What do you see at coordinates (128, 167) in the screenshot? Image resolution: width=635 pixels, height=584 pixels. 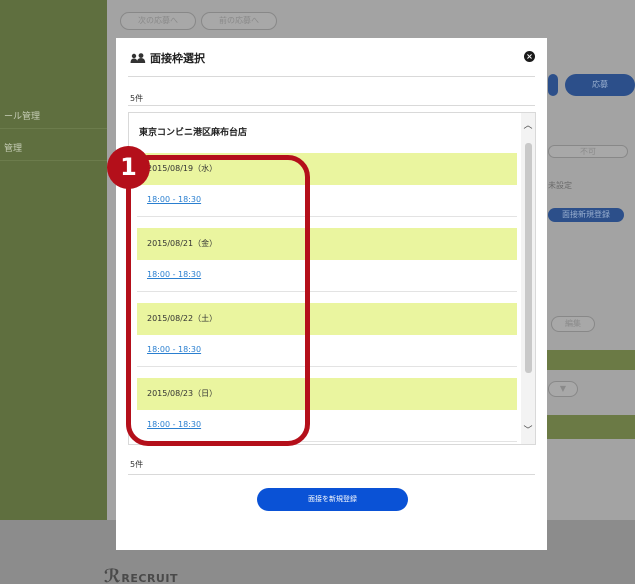 I see `annotation-number-badge: 1` at bounding box center [128, 167].